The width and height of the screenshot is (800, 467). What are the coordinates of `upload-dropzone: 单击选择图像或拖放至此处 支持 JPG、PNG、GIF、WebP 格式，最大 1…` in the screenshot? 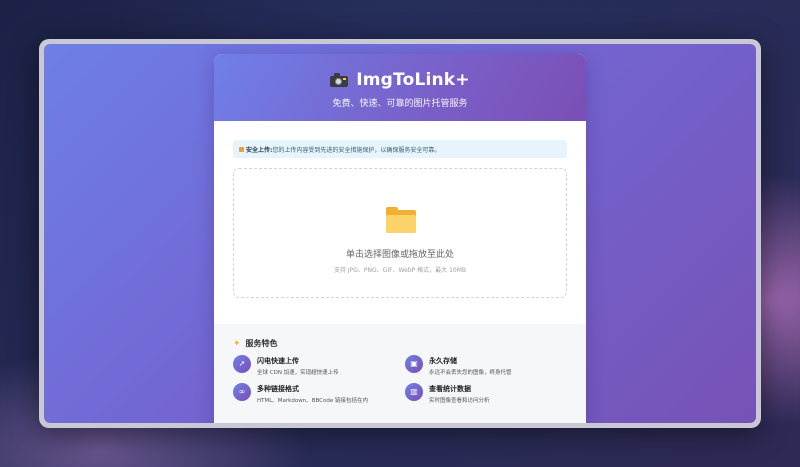 It's located at (400, 233).